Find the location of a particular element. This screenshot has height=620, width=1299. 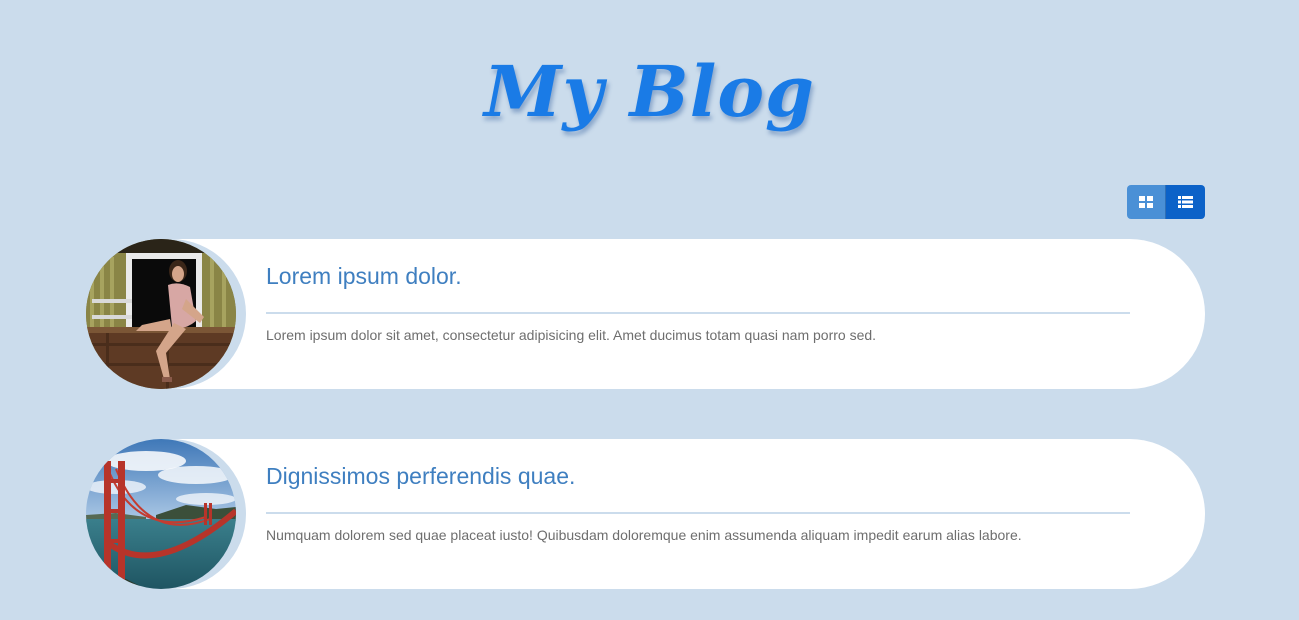

list-icon is located at coordinates (1185, 202).